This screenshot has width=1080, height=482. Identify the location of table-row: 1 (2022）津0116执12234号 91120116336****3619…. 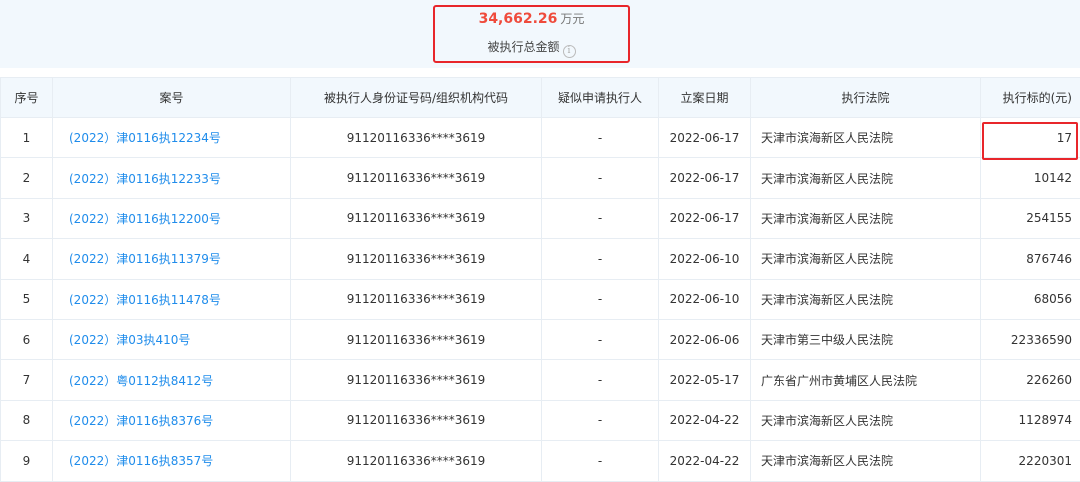
(540, 138).